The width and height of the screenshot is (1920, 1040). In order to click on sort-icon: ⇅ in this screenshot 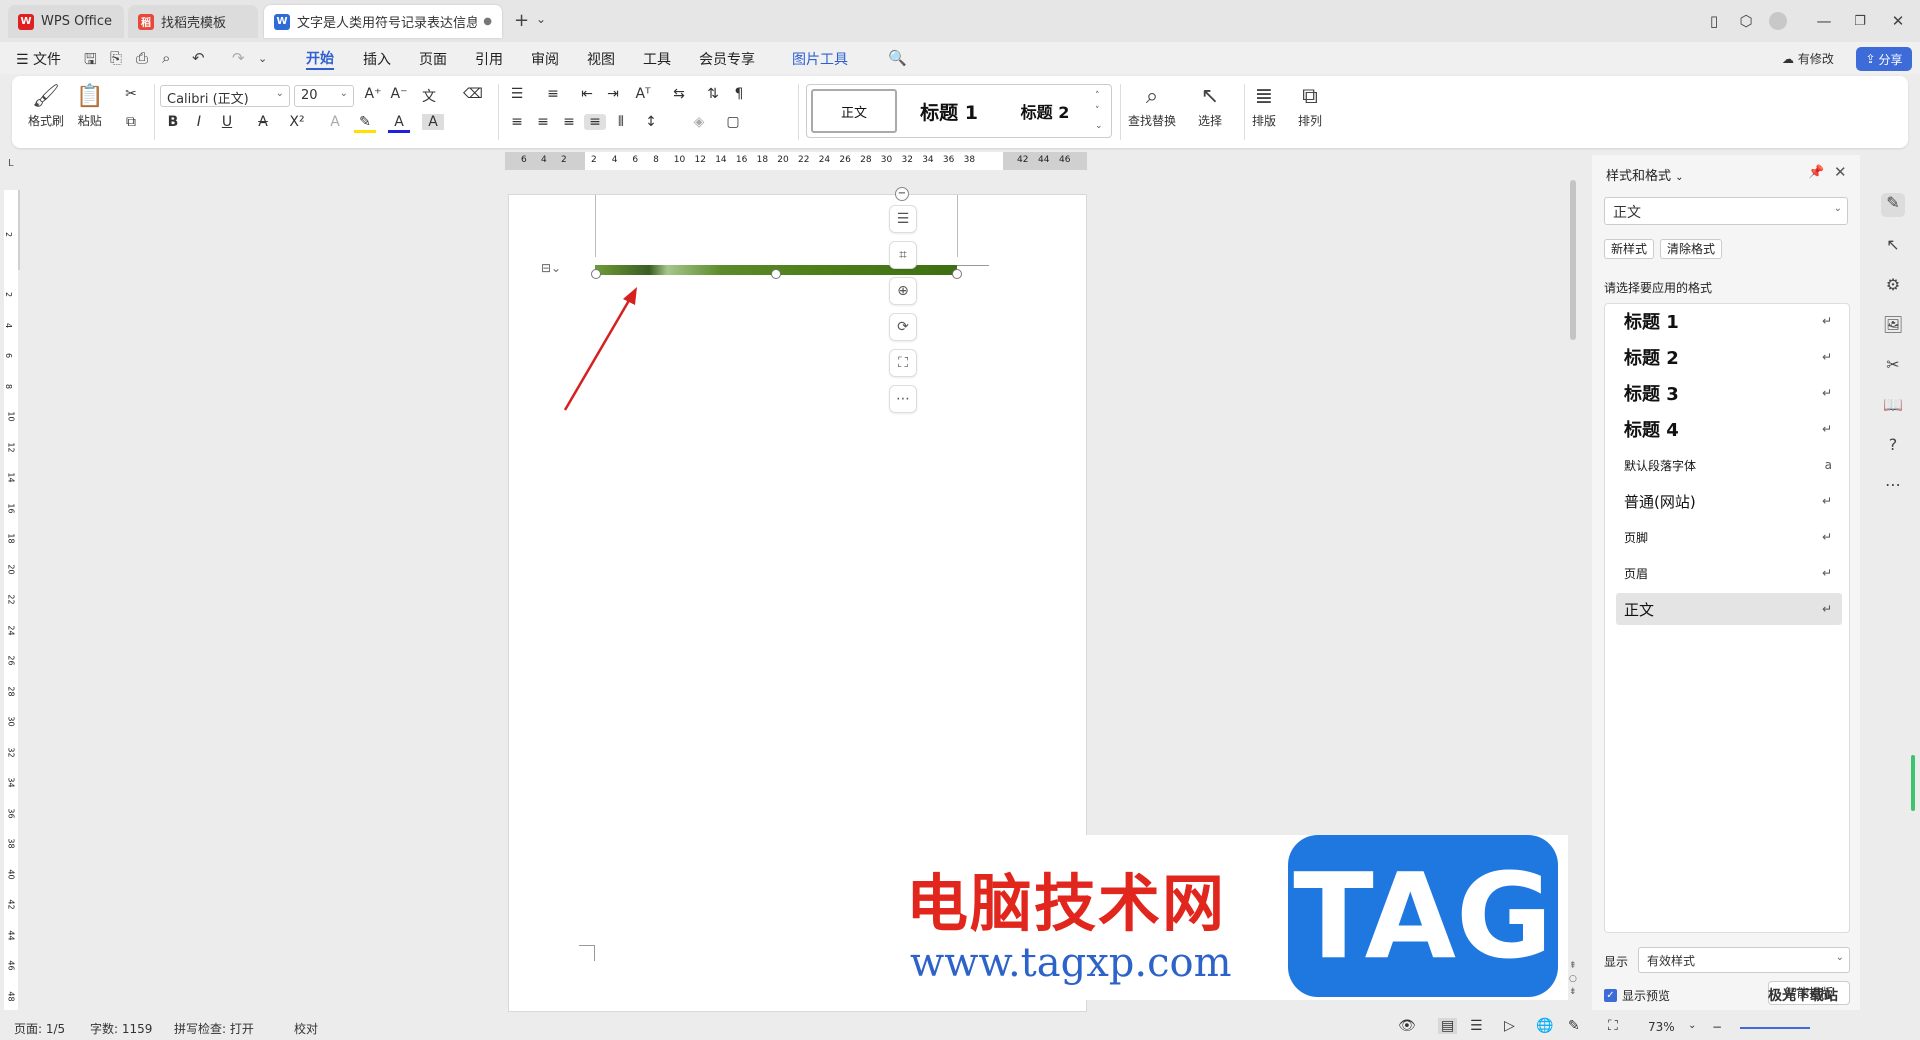, I will do `click(713, 94)`.